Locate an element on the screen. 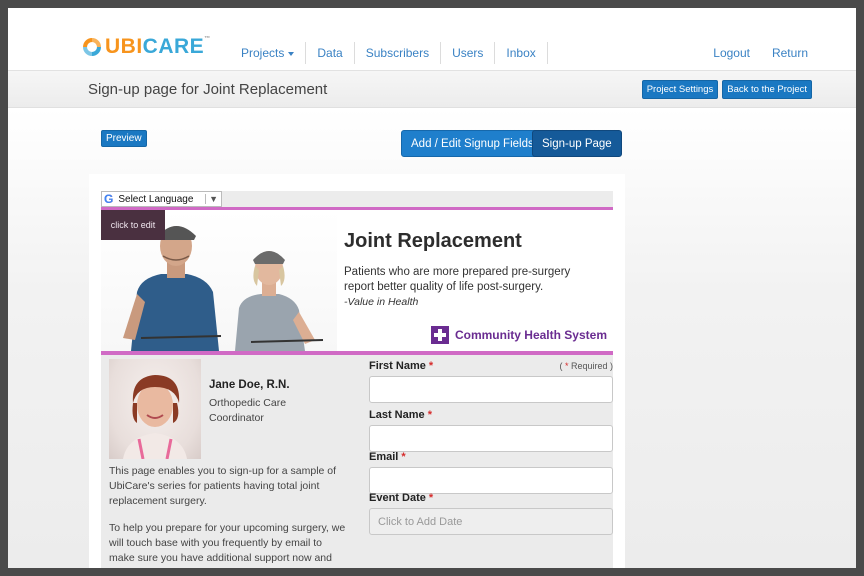  coordinator-role-line-2: Coordinator is located at coordinates (236, 418).